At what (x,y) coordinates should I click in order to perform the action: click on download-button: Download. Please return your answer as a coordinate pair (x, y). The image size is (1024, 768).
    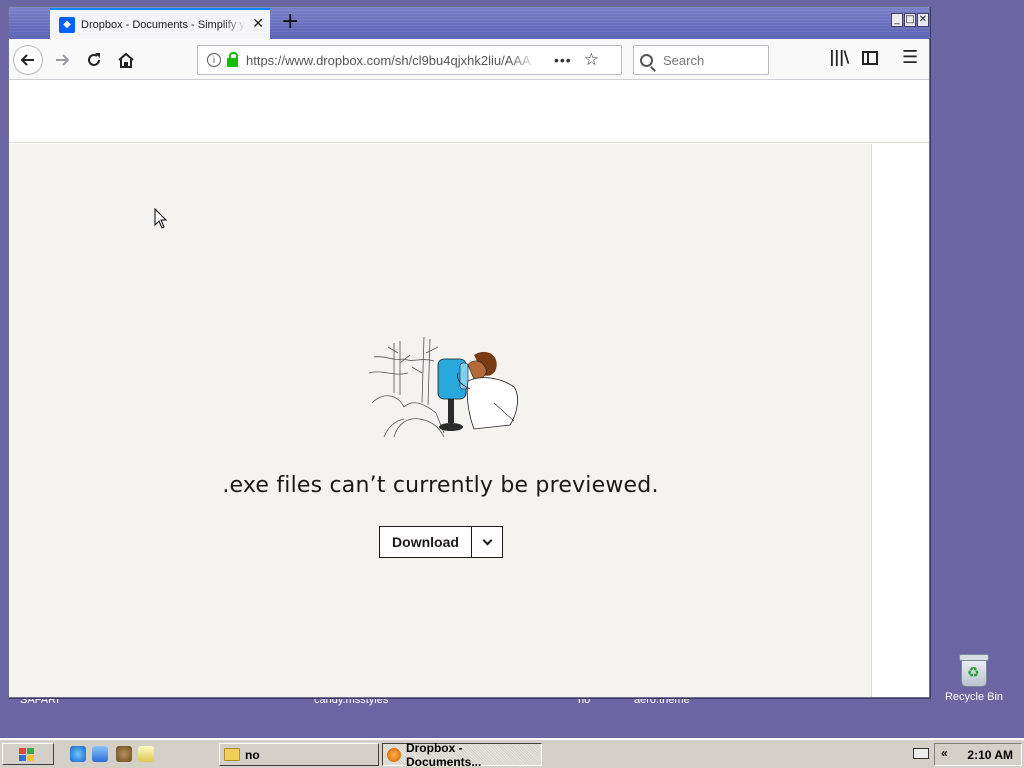
    Looking at the image, I should click on (425, 542).